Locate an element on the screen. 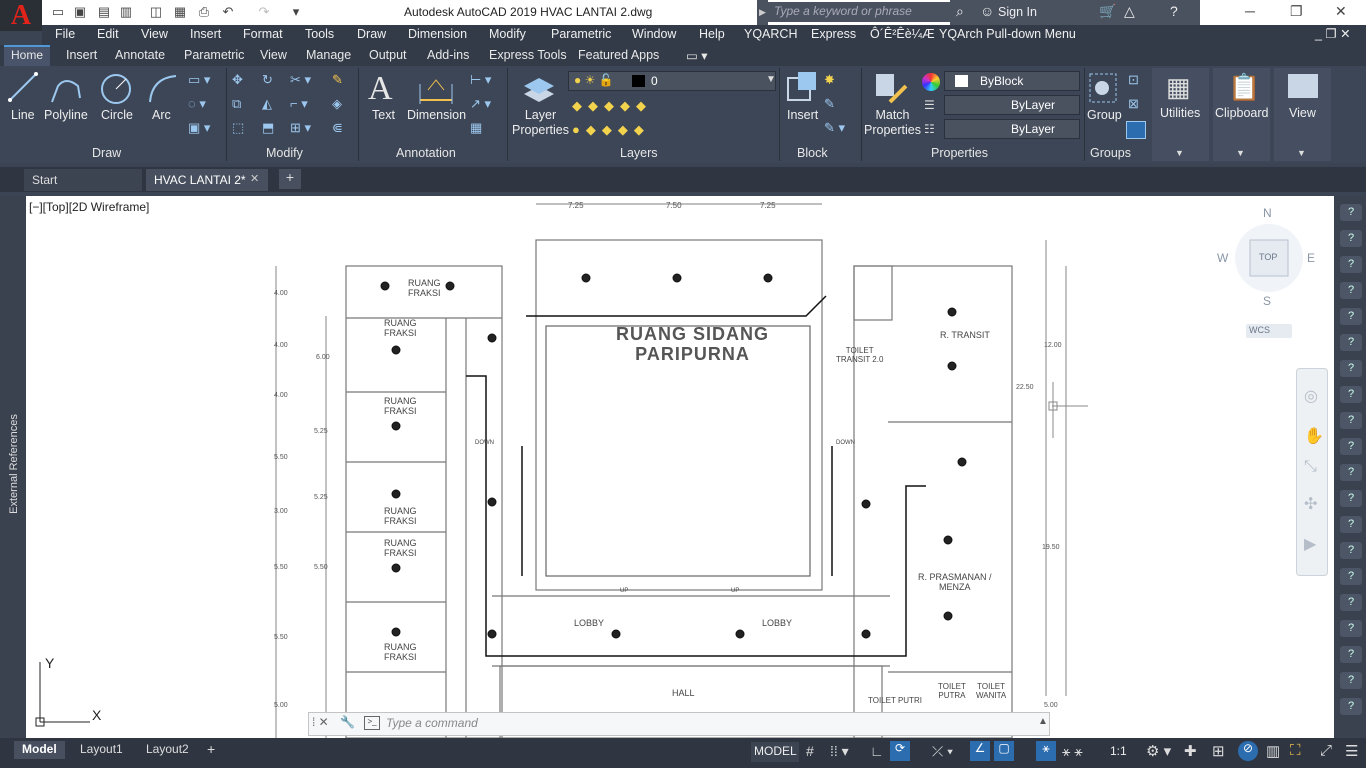 Image resolution: width=1366 pixels, height=768 pixels. panel-block-title: Block is located at coordinates (812, 153).